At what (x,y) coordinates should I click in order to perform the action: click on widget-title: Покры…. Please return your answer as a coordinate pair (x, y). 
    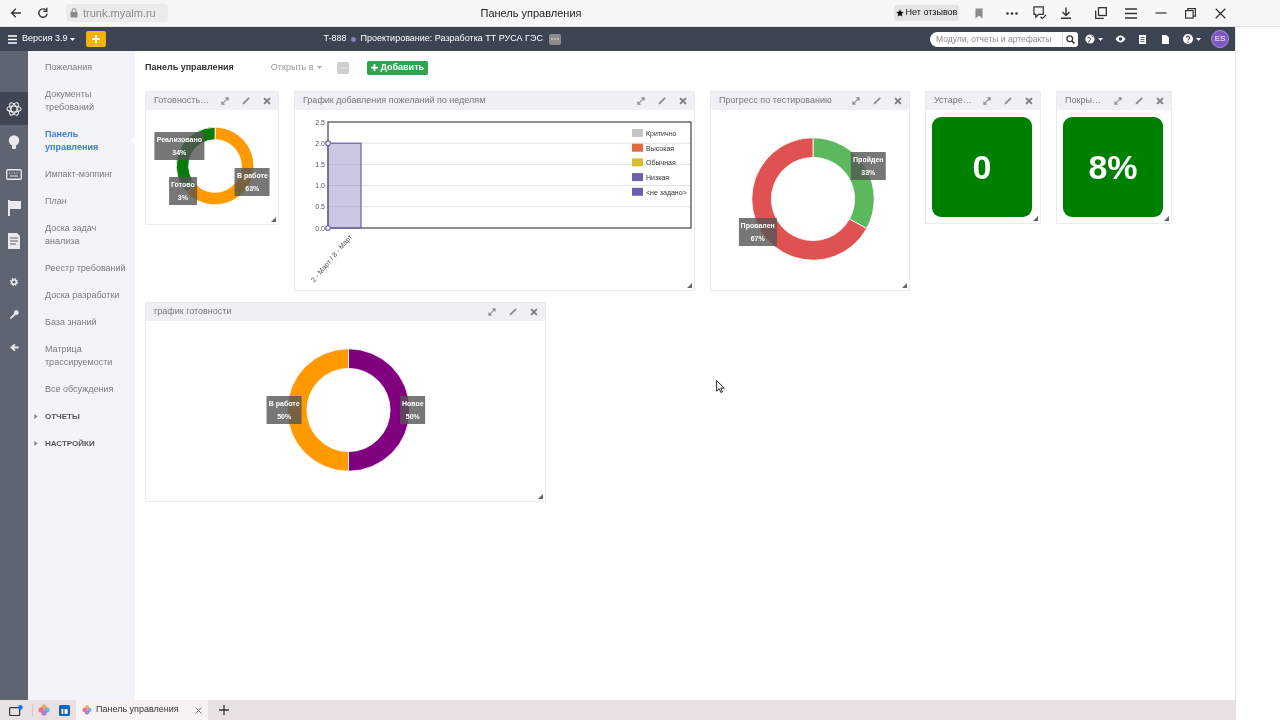
    Looking at the image, I should click on (1083, 101).